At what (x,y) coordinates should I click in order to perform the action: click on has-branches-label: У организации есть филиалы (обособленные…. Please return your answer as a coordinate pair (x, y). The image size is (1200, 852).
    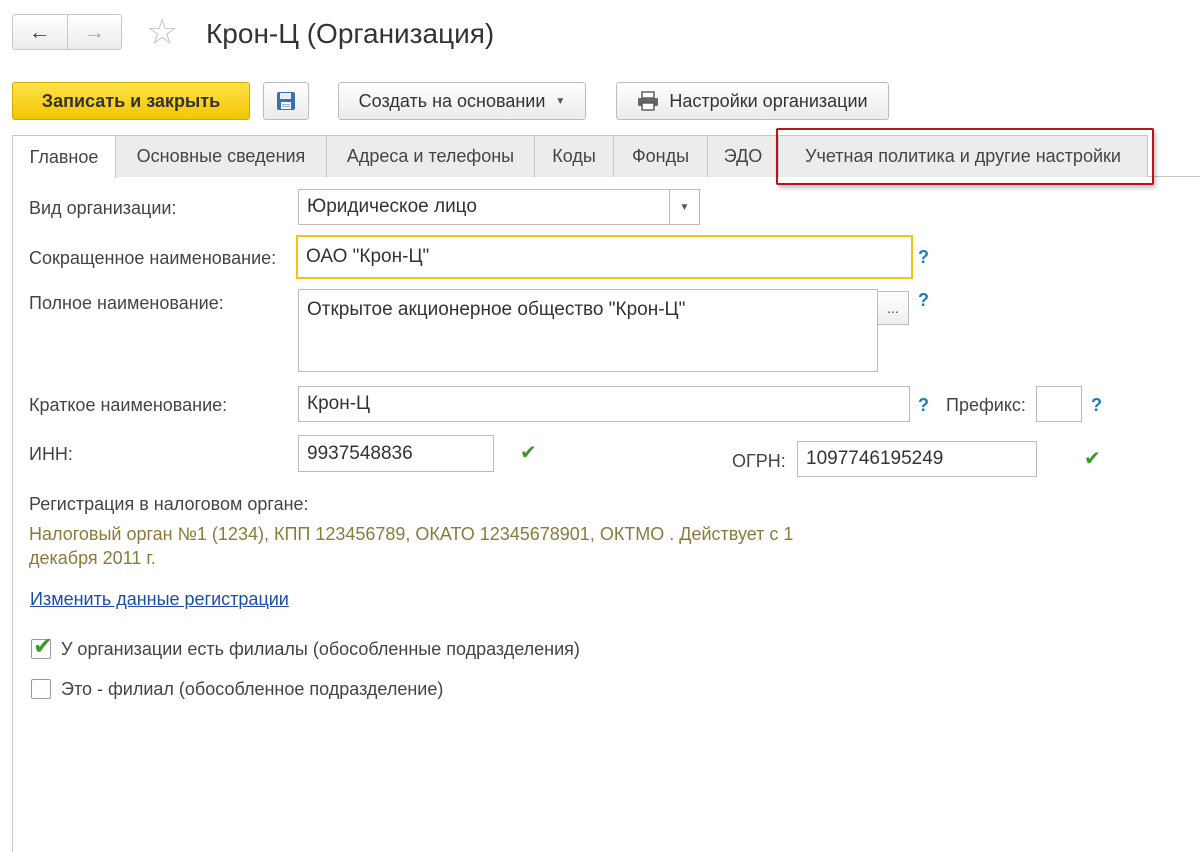
    Looking at the image, I should click on (320, 649).